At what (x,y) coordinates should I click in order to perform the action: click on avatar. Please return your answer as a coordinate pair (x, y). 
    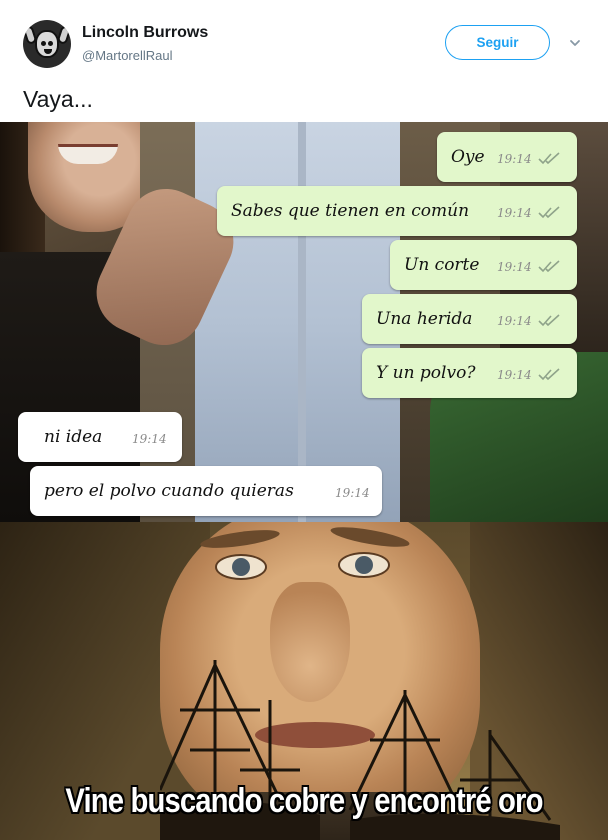
    Looking at the image, I should click on (47, 44).